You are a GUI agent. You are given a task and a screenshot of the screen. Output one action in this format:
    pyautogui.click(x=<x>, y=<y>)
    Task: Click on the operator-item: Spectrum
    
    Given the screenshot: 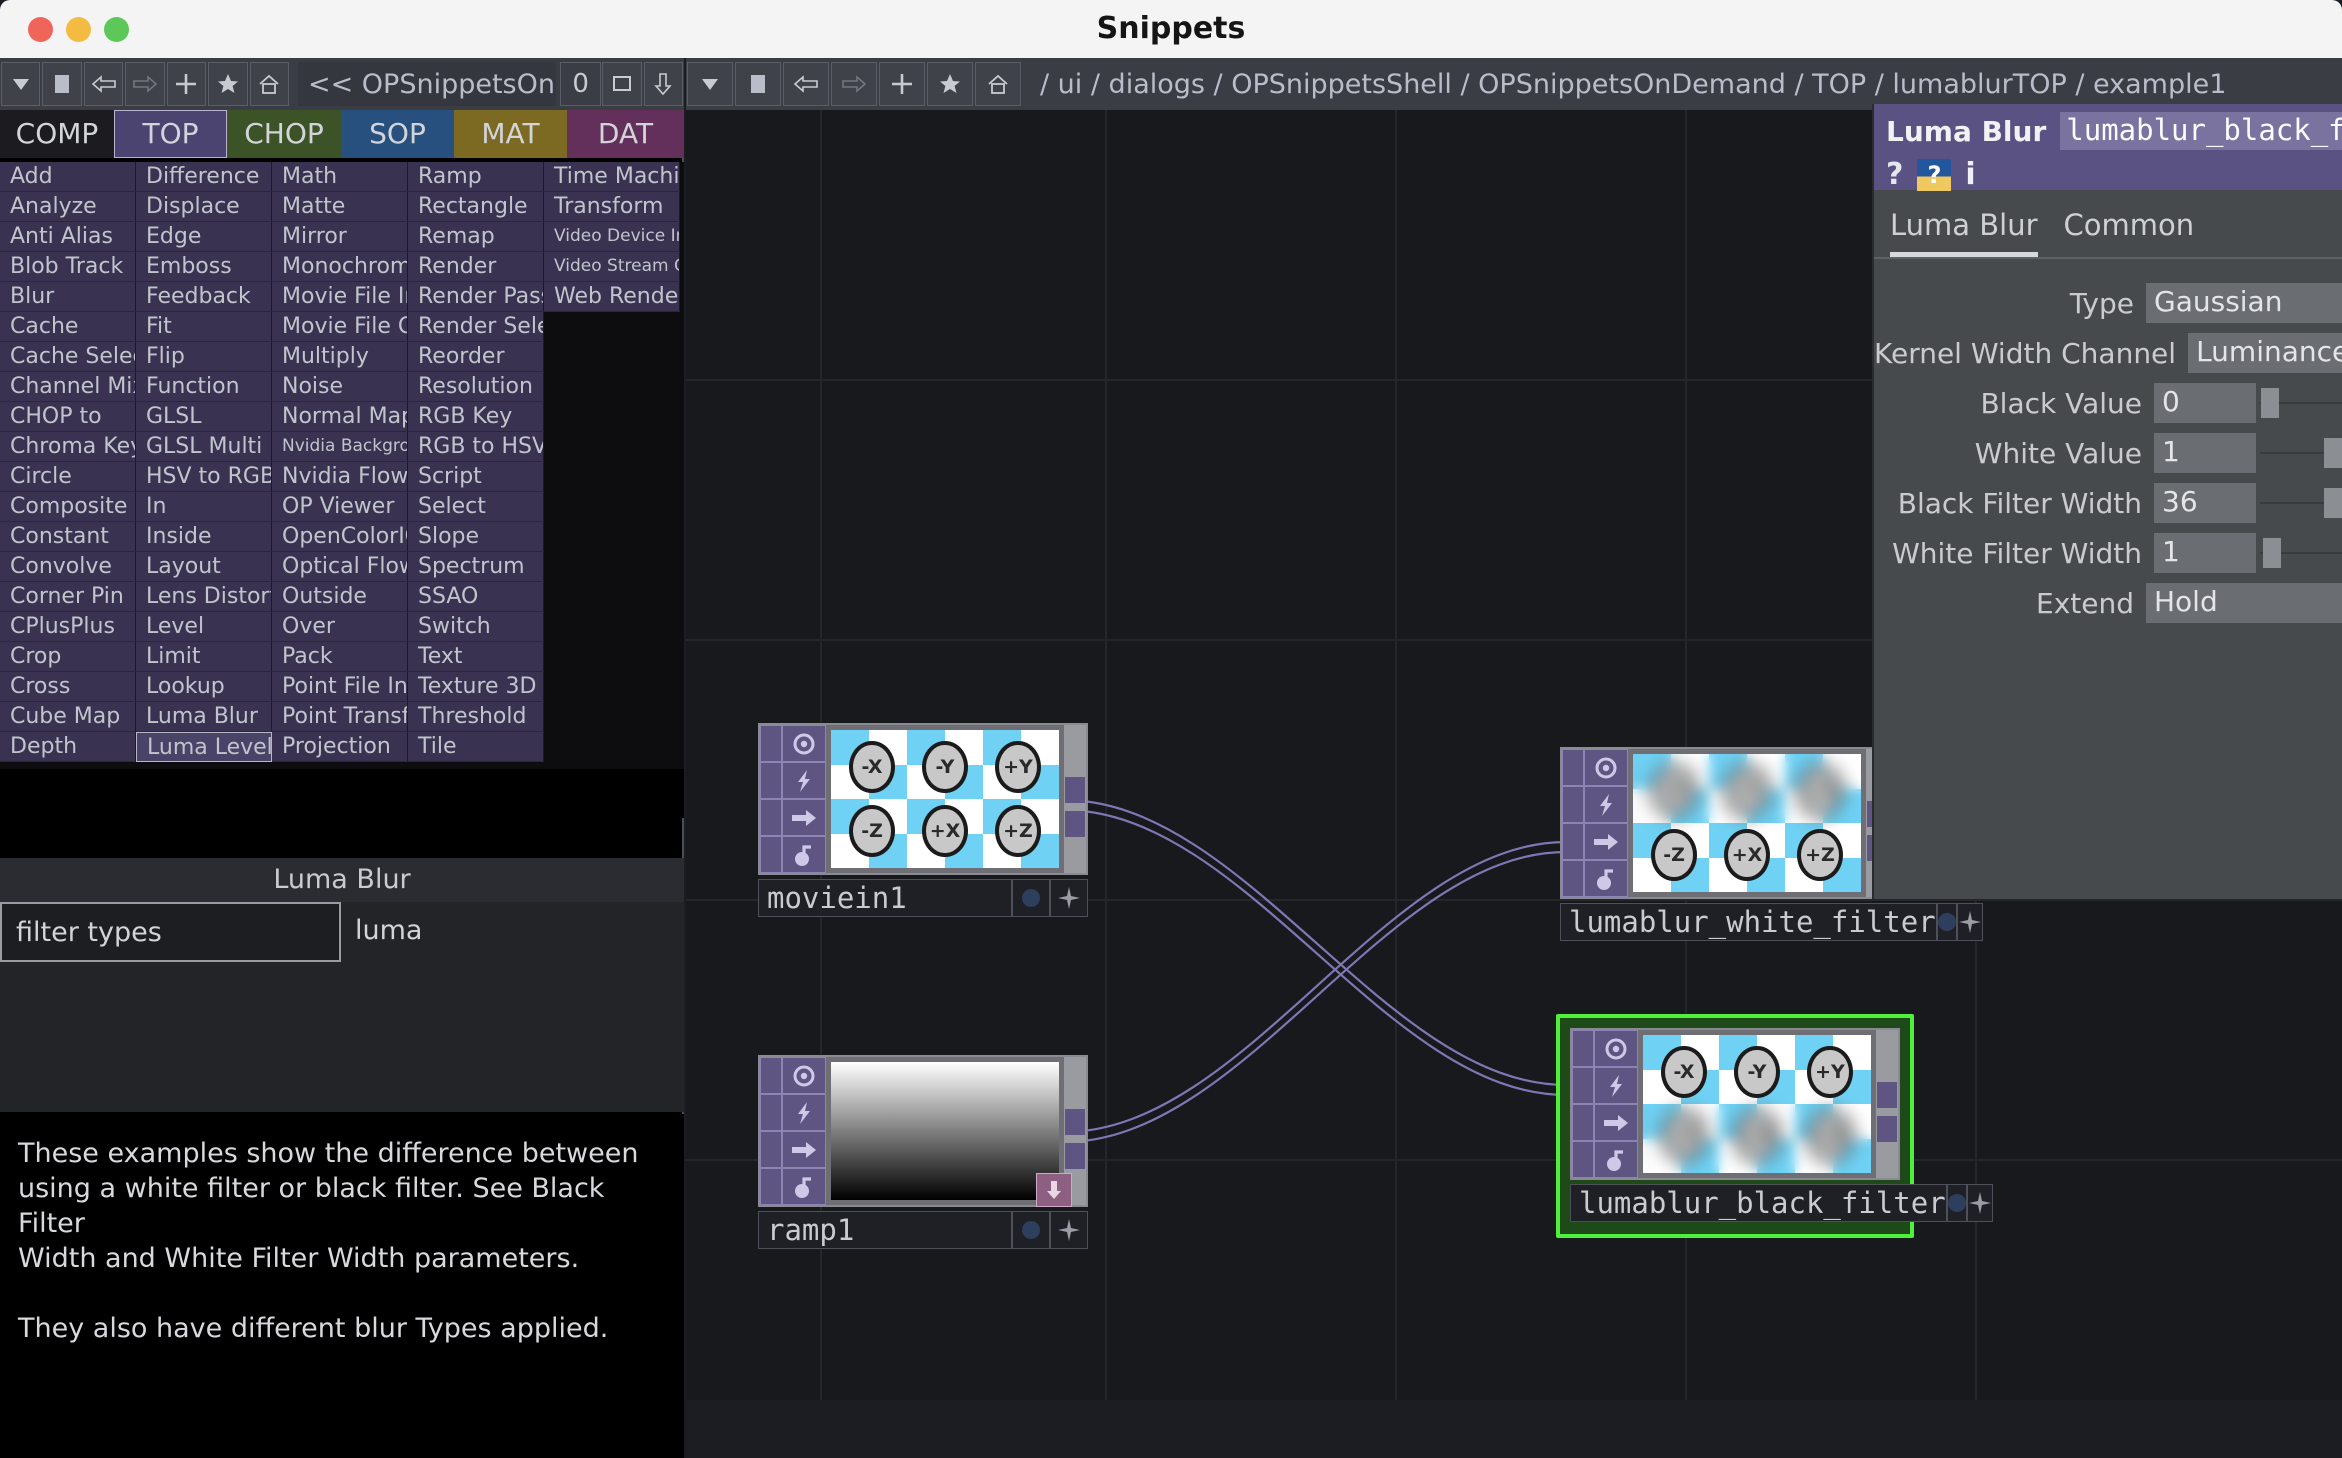 What is the action you would take?
    pyautogui.click(x=476, y=567)
    